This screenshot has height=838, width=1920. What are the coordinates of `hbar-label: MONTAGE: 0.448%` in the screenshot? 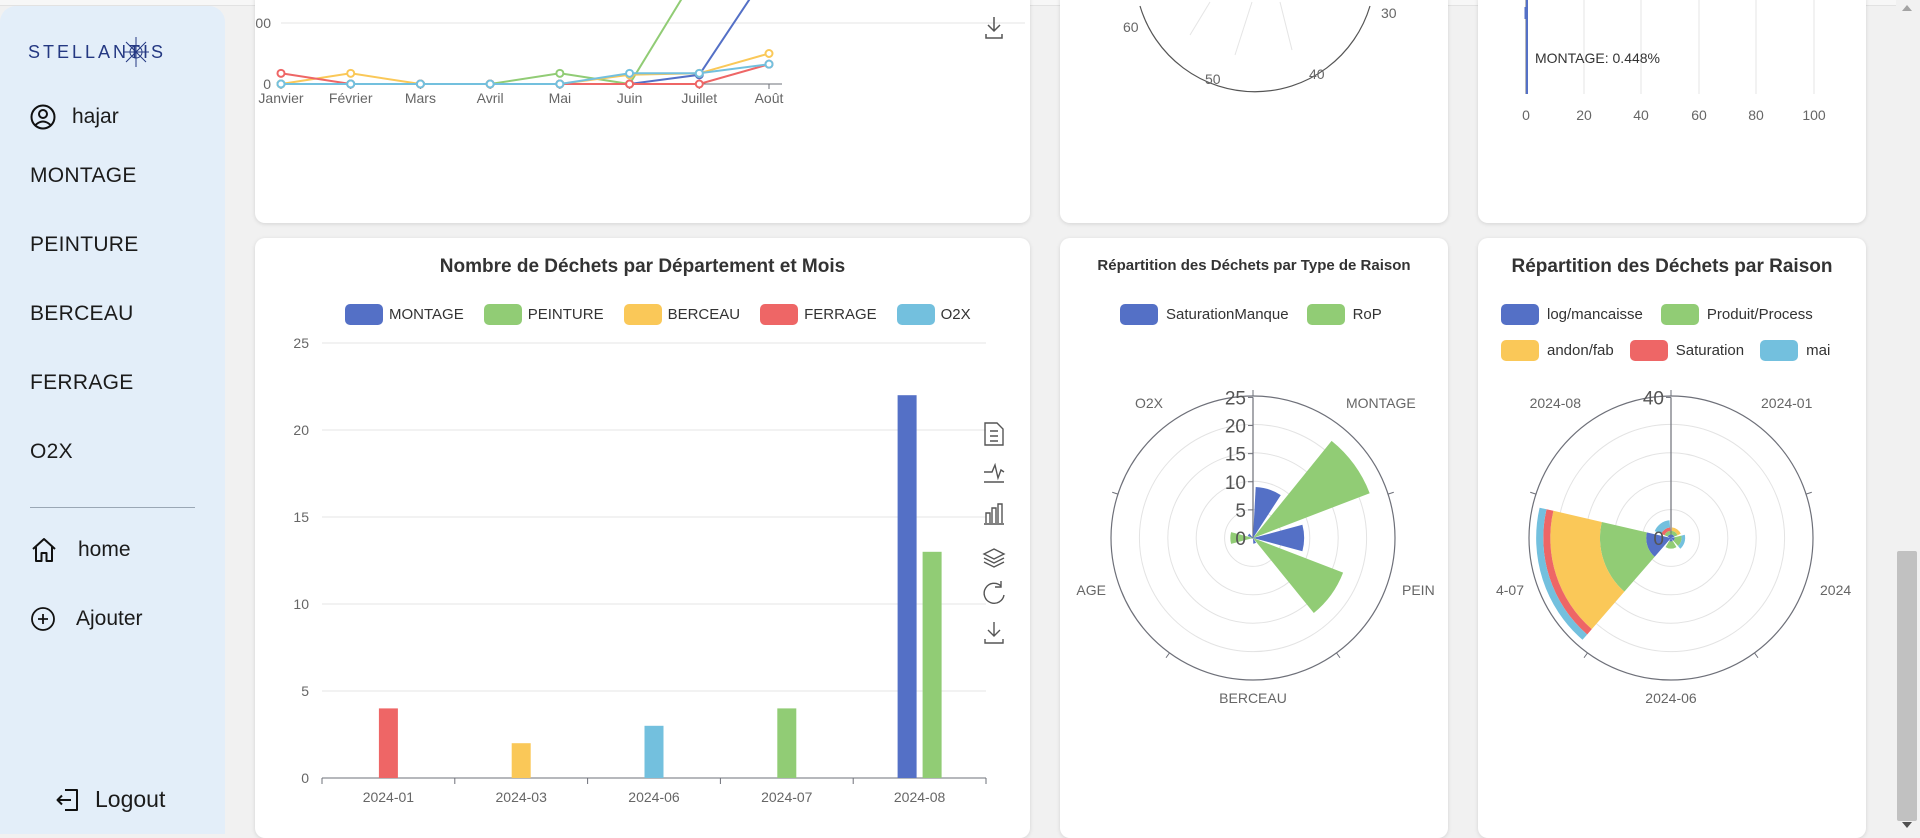 It's located at (1597, 58).